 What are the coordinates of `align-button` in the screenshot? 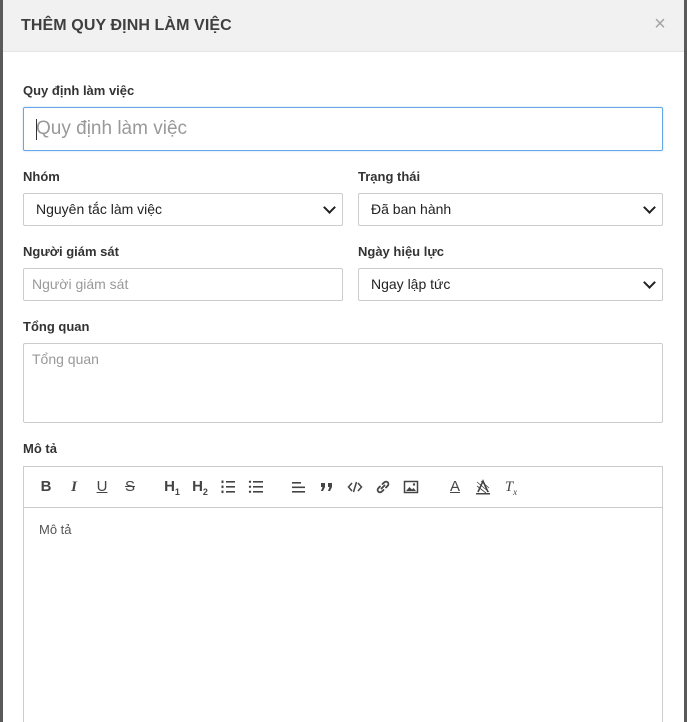 It's located at (299, 487).